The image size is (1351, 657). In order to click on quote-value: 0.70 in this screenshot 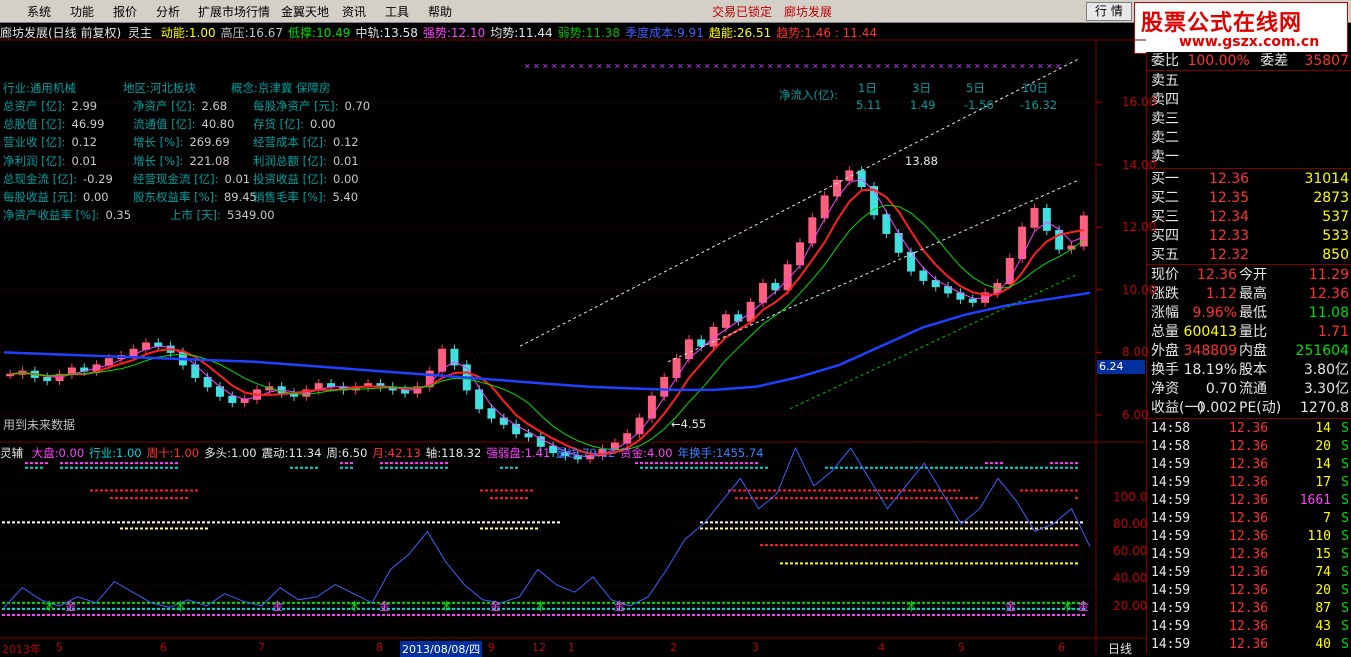, I will do `click(1221, 389)`.